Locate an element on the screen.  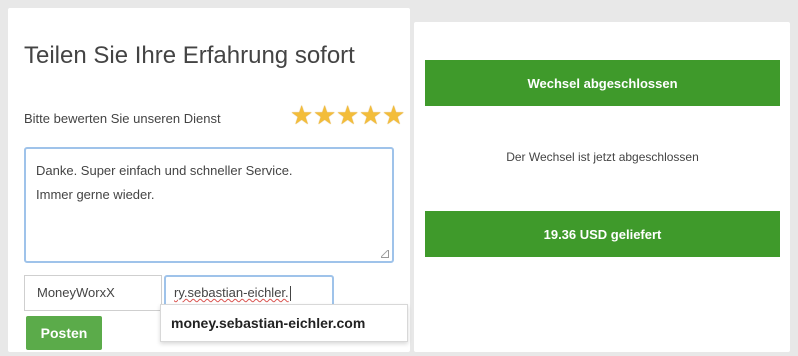
resize-grip-icon is located at coordinates (385, 254).